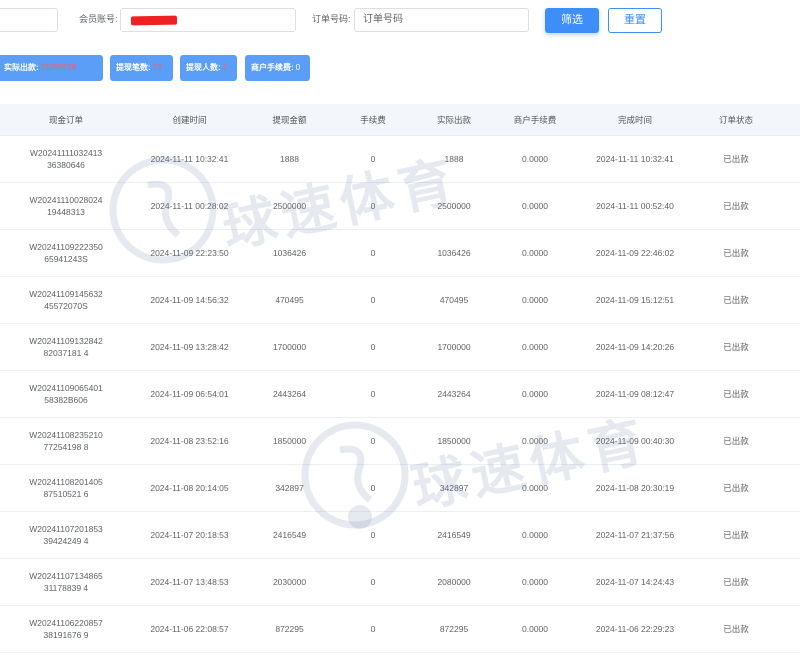 Image resolution: width=800 pixels, height=657 pixels. Describe the element at coordinates (189, 441) in the screenshot. I see `cell-created-text: 2024-11-08 23:52:16` at that location.